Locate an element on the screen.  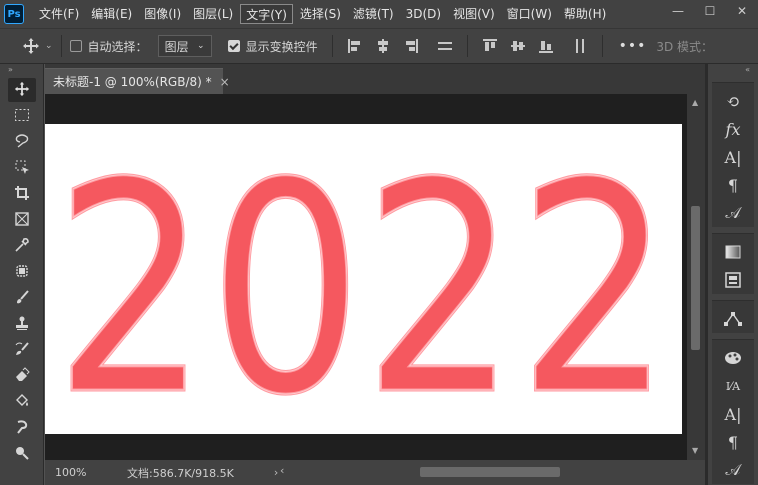
3d-mode-label: 3D 模式： is located at coordinates (685, 46).